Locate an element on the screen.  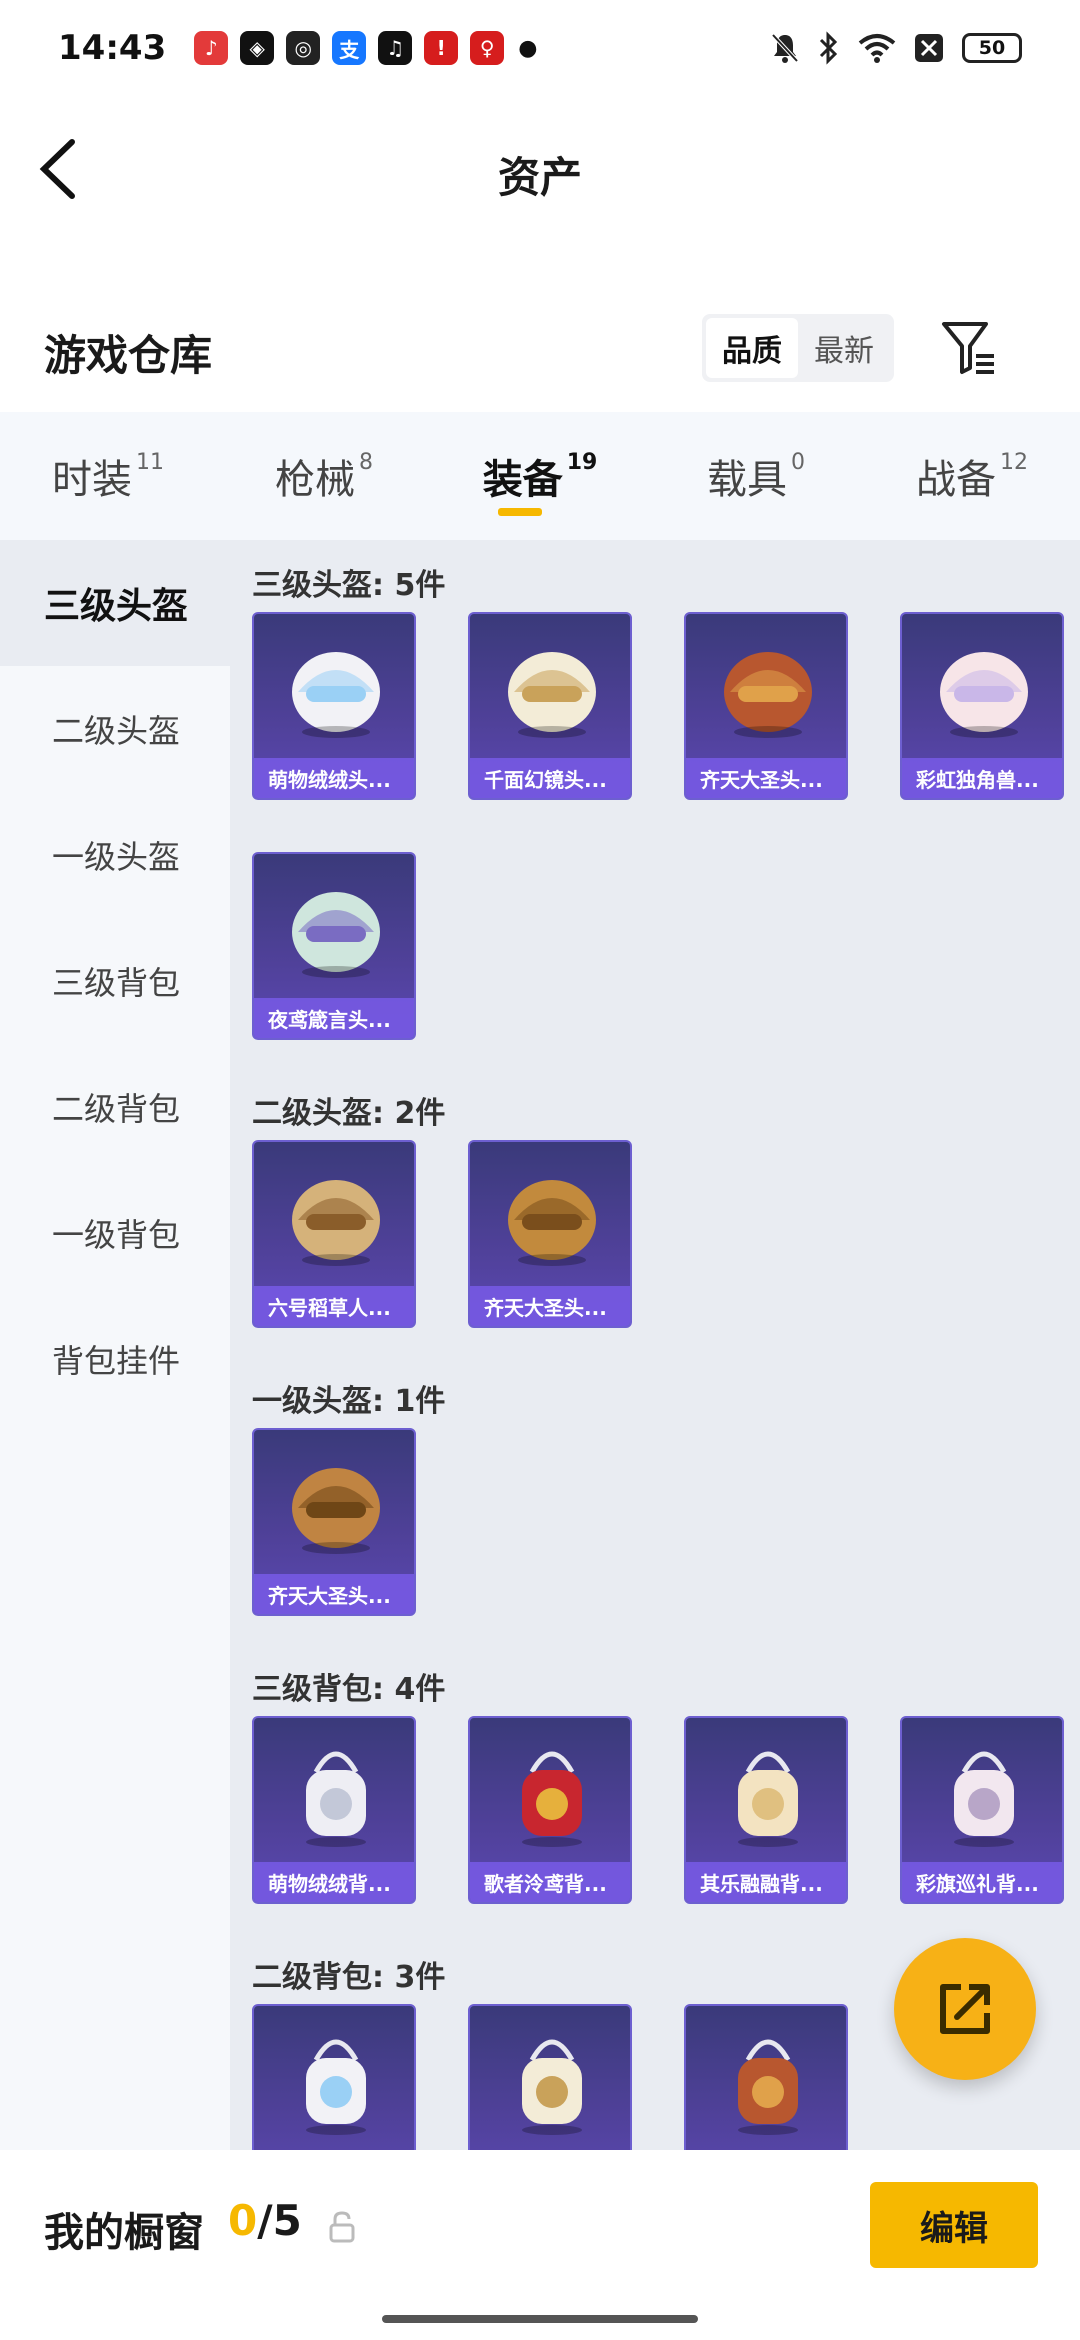
tab-label: 战备 is located at coordinates (956, 480).